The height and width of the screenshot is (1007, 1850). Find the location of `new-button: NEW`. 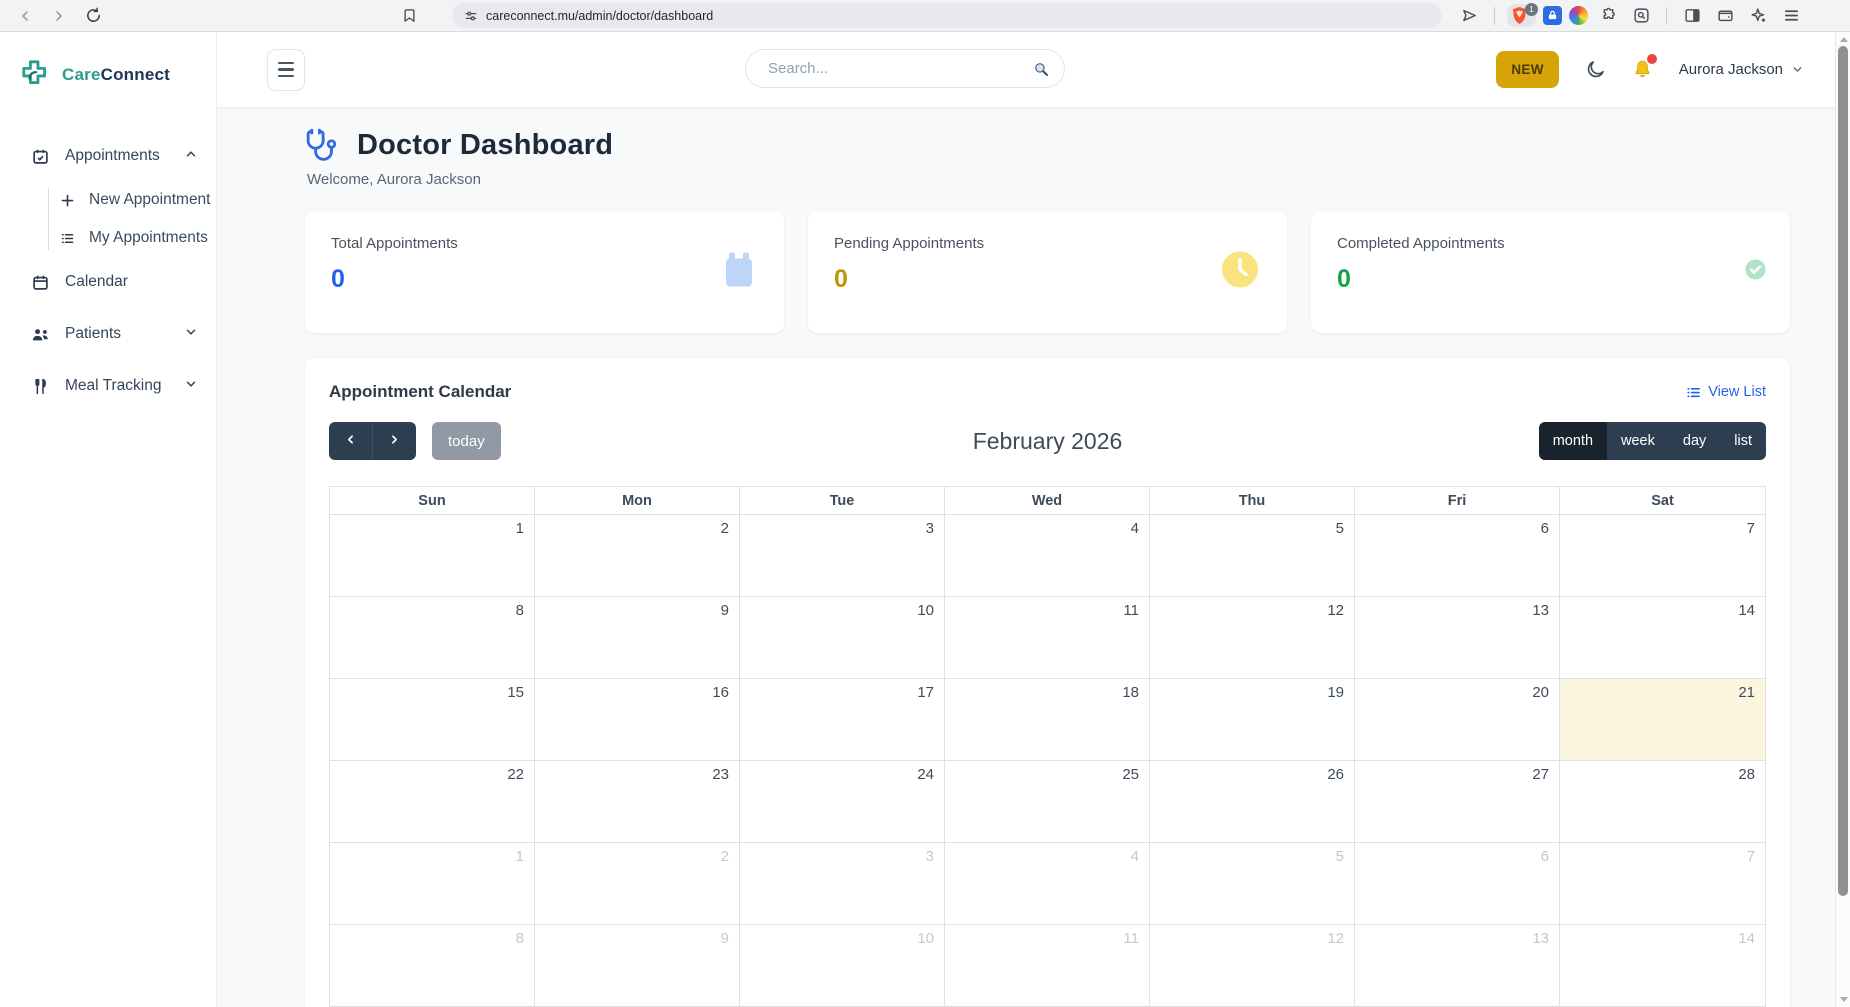

new-button: NEW is located at coordinates (1527, 69).